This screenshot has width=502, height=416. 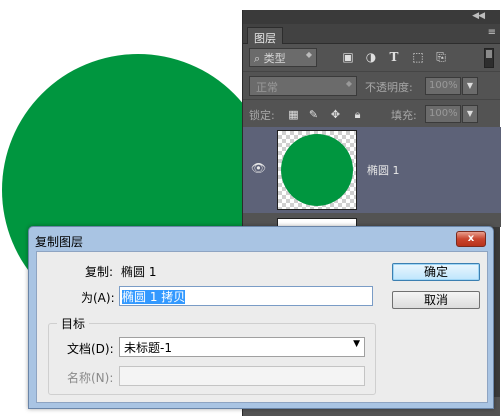 What do you see at coordinates (404, 115) in the screenshot?
I see `fill-label: 填充:` at bounding box center [404, 115].